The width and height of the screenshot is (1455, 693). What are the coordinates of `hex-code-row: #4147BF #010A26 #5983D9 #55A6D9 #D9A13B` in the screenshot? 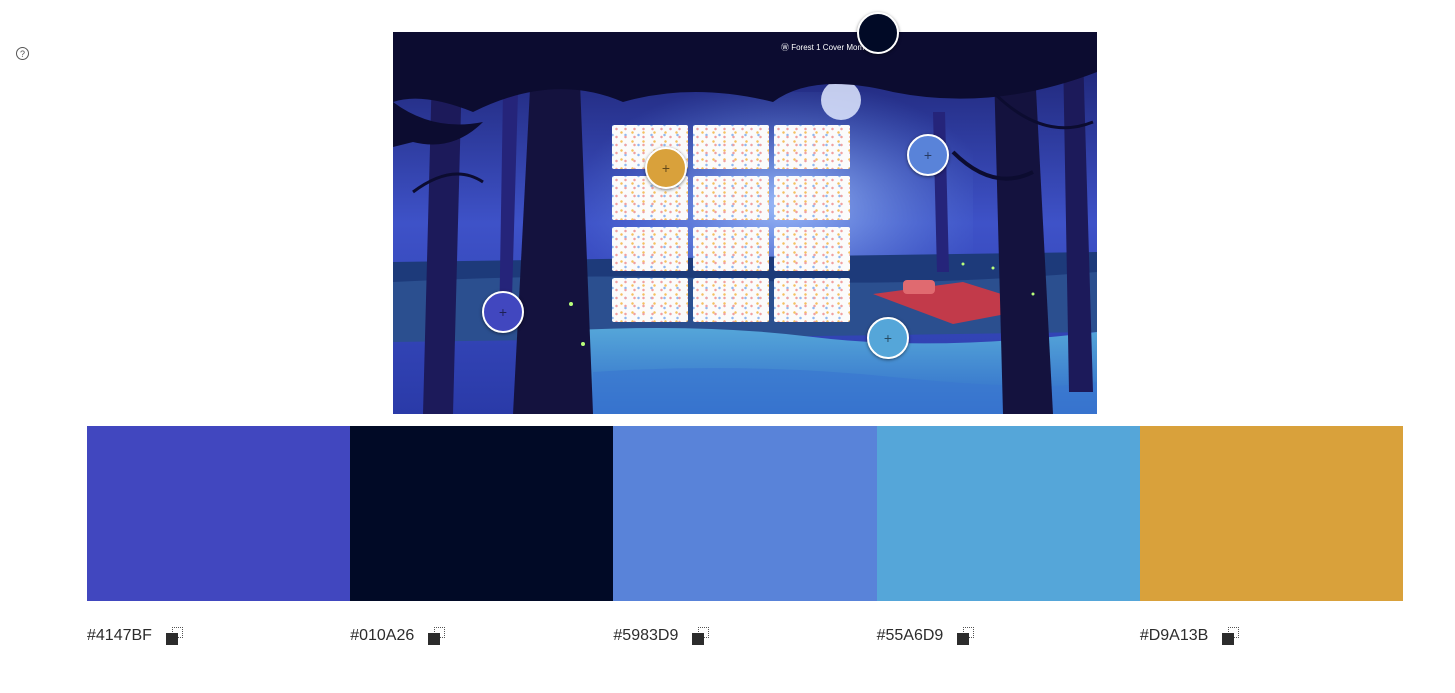 It's located at (745, 636).